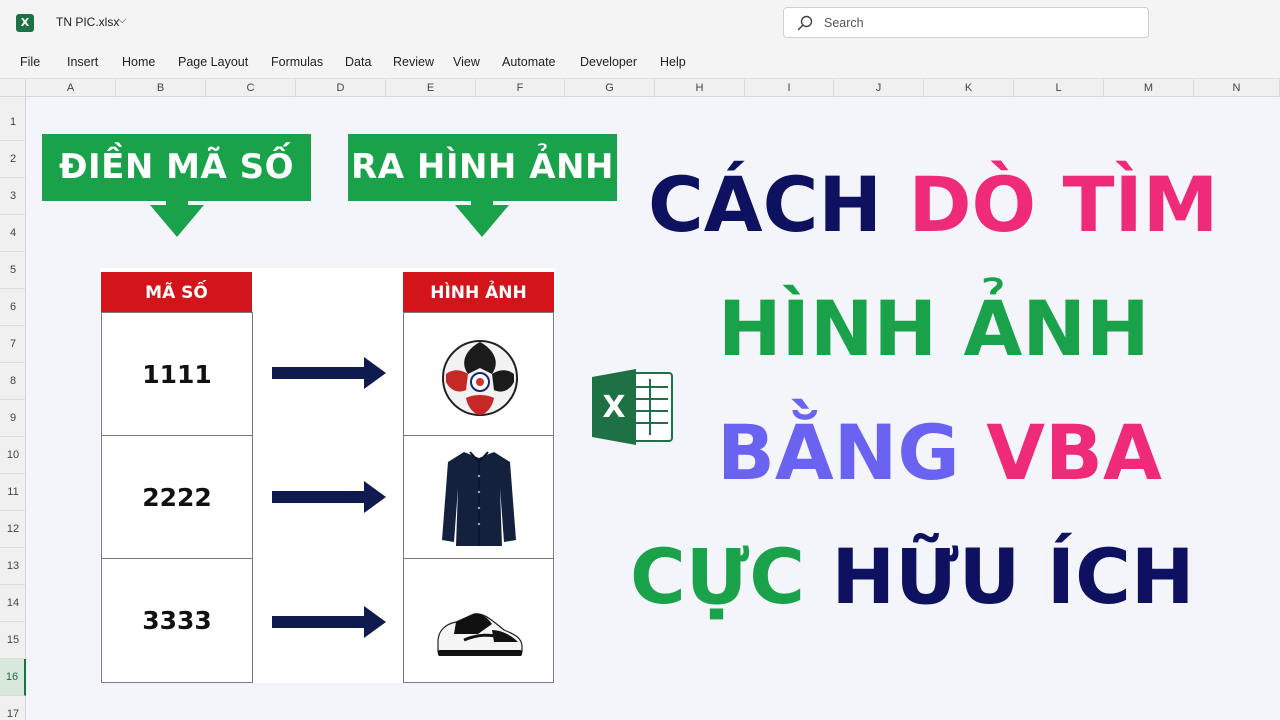 This screenshot has width=1280, height=720. Describe the element at coordinates (177, 497) in the screenshot. I see `code-value: 2222` at that location.